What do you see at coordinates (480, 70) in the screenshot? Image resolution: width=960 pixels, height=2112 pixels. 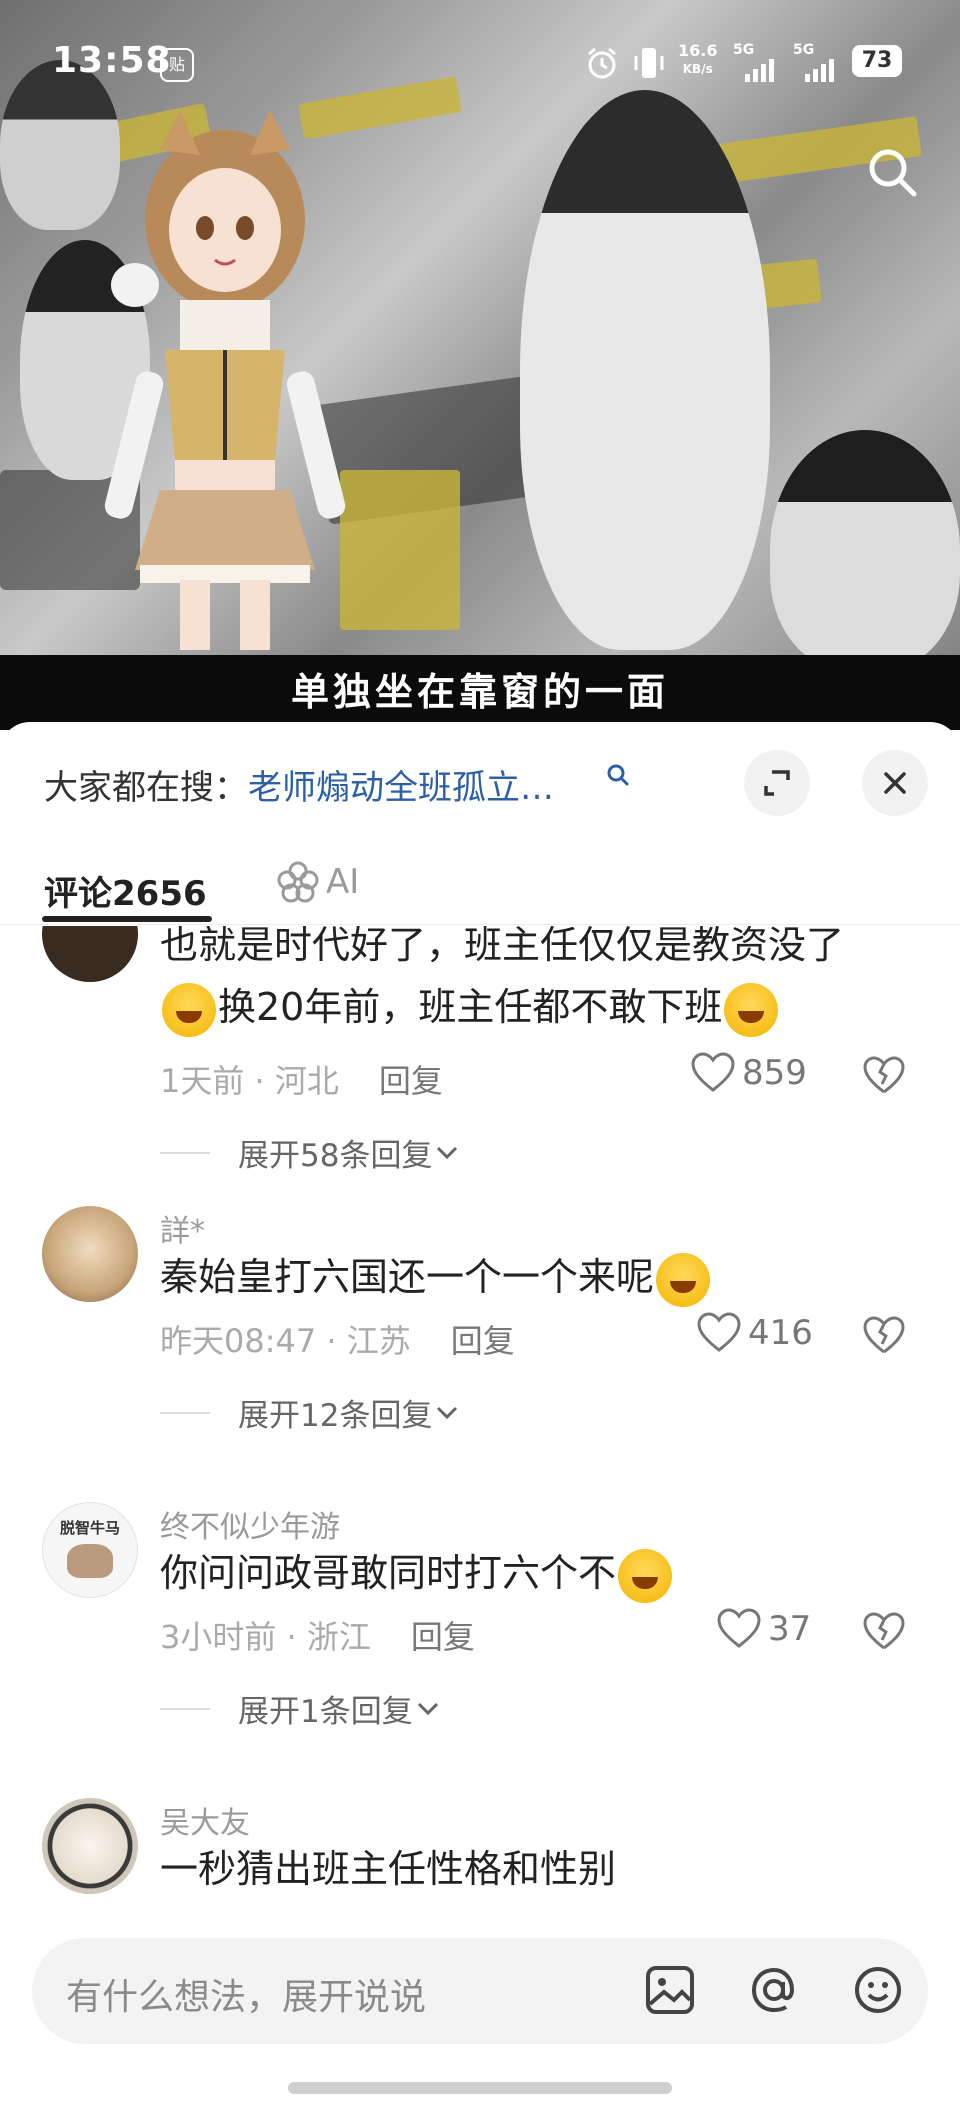 I see `status-bar: 13:58 贴 16.6 KB/s 5G 5G 73` at bounding box center [480, 70].